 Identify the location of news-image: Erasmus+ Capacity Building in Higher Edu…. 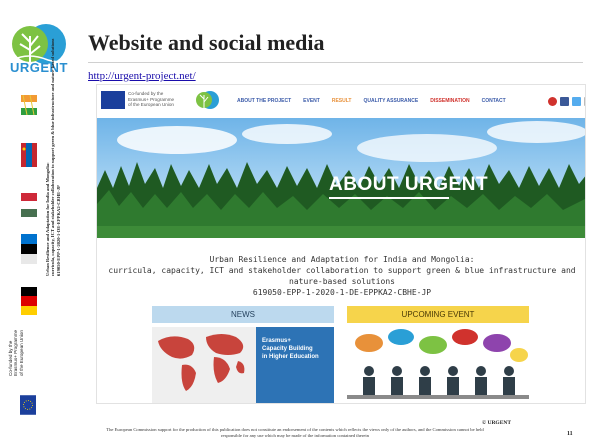
(243, 365).